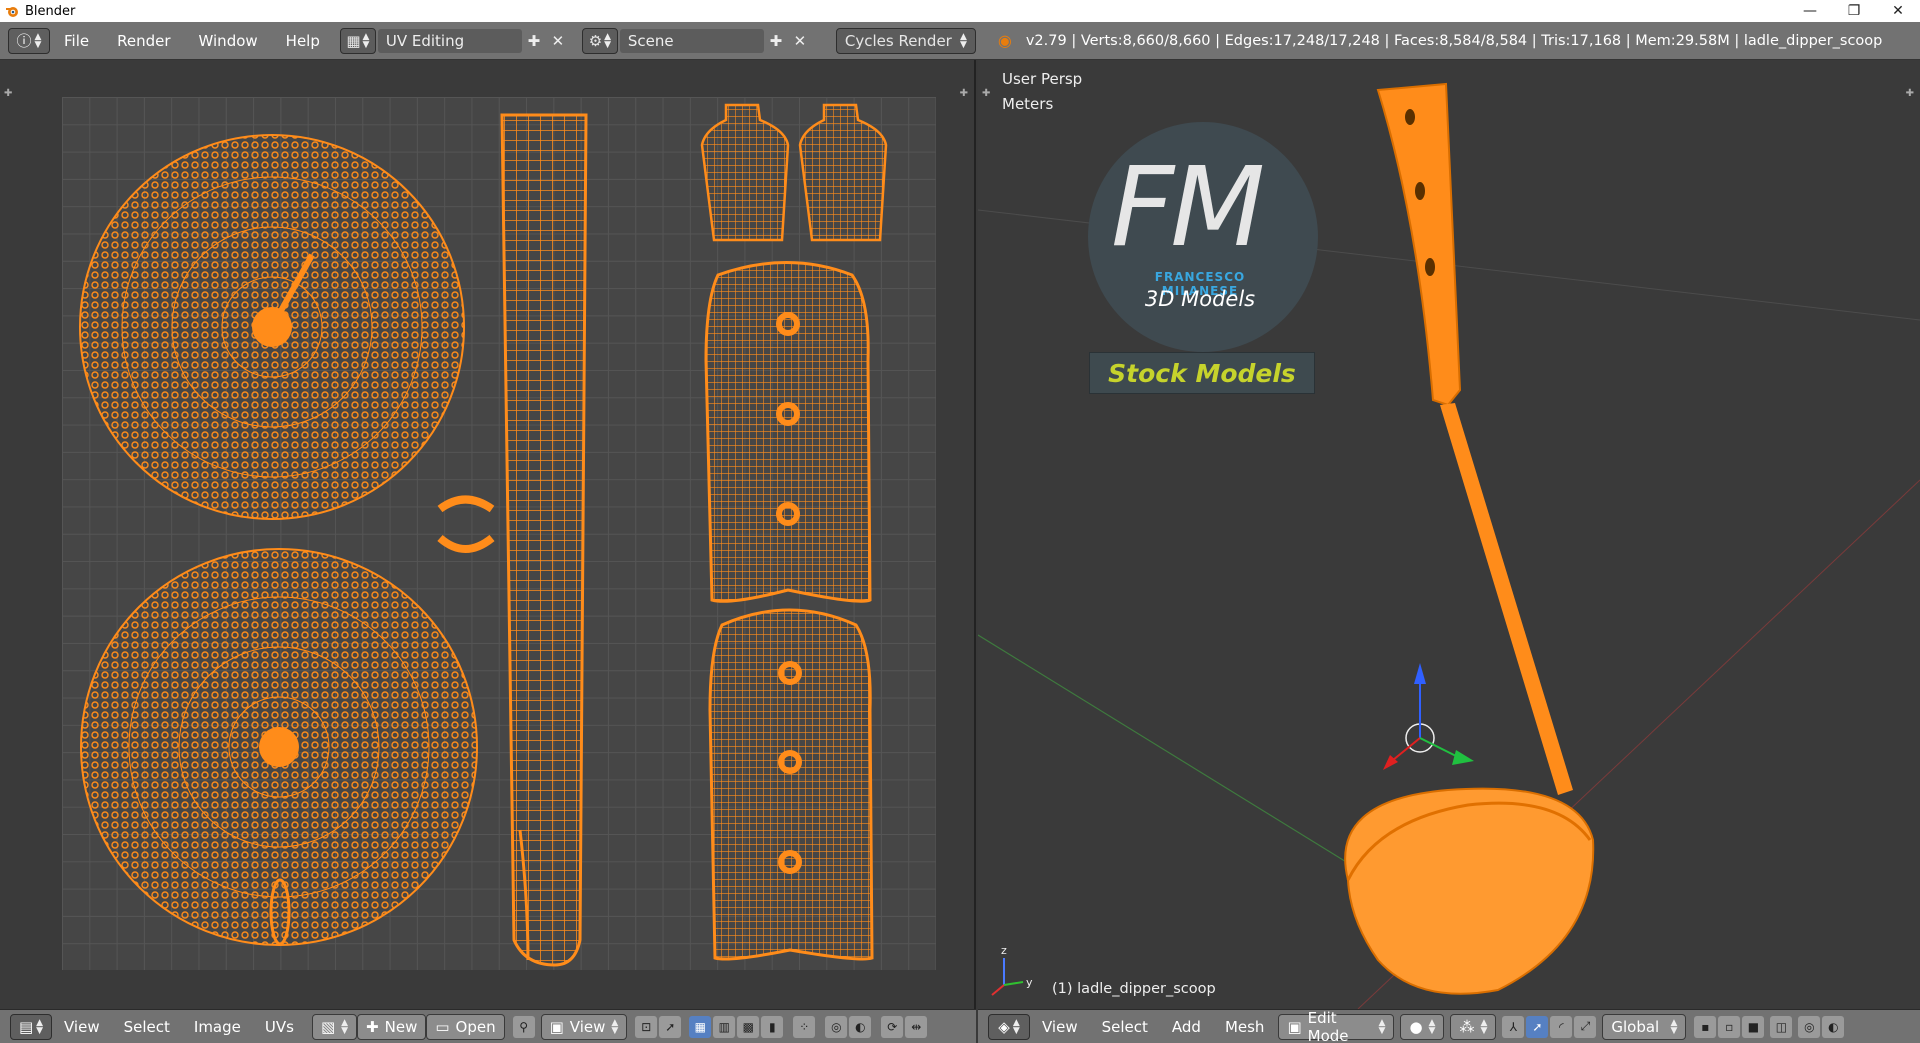 Image resolution: width=1920 pixels, height=1043 pixels. I want to click on logo-subtitle: 3D Models, so click(1200, 299).